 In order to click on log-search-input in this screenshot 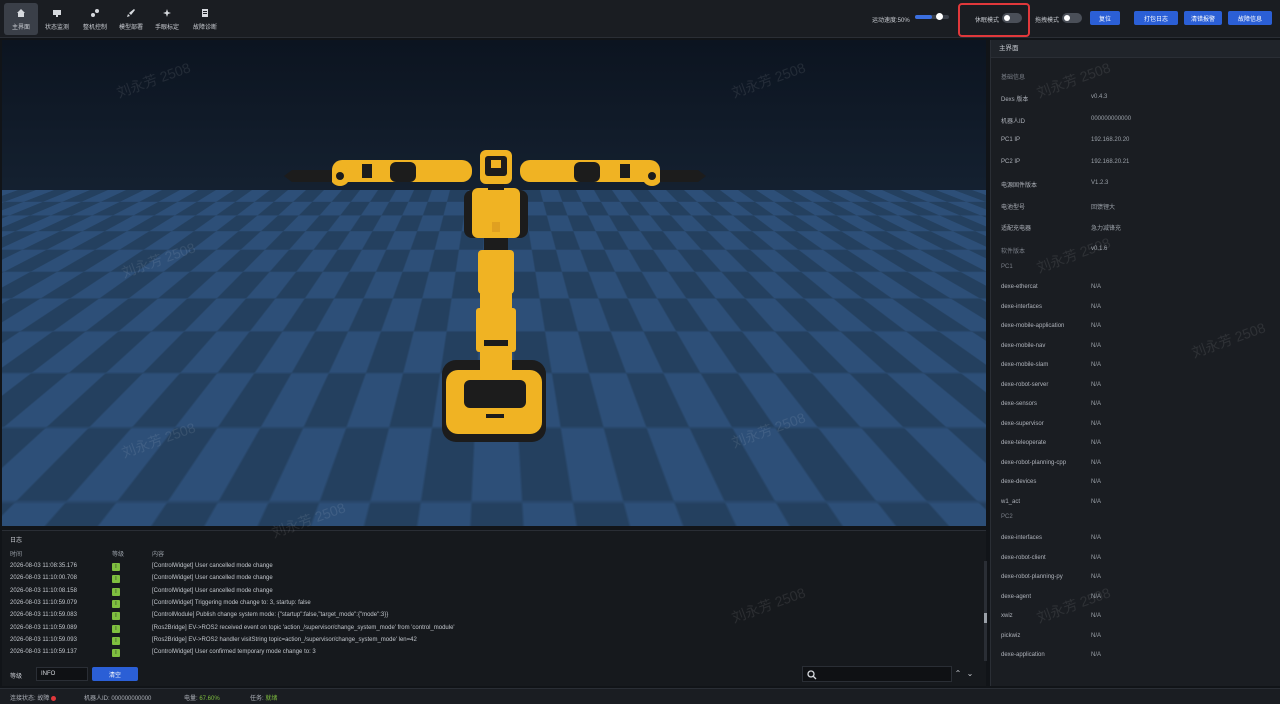, I will do `click(877, 674)`.